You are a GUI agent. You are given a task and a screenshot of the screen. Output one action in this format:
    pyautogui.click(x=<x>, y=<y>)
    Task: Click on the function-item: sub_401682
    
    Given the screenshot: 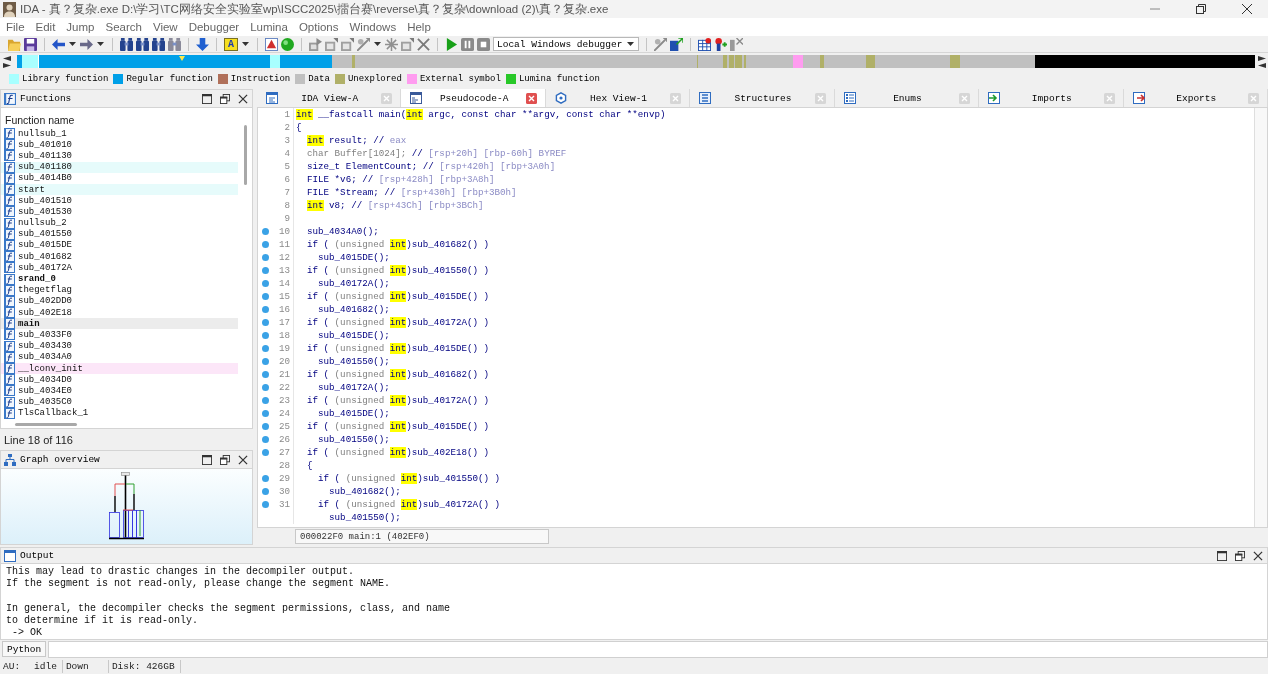 What is the action you would take?
    pyautogui.click(x=119, y=257)
    